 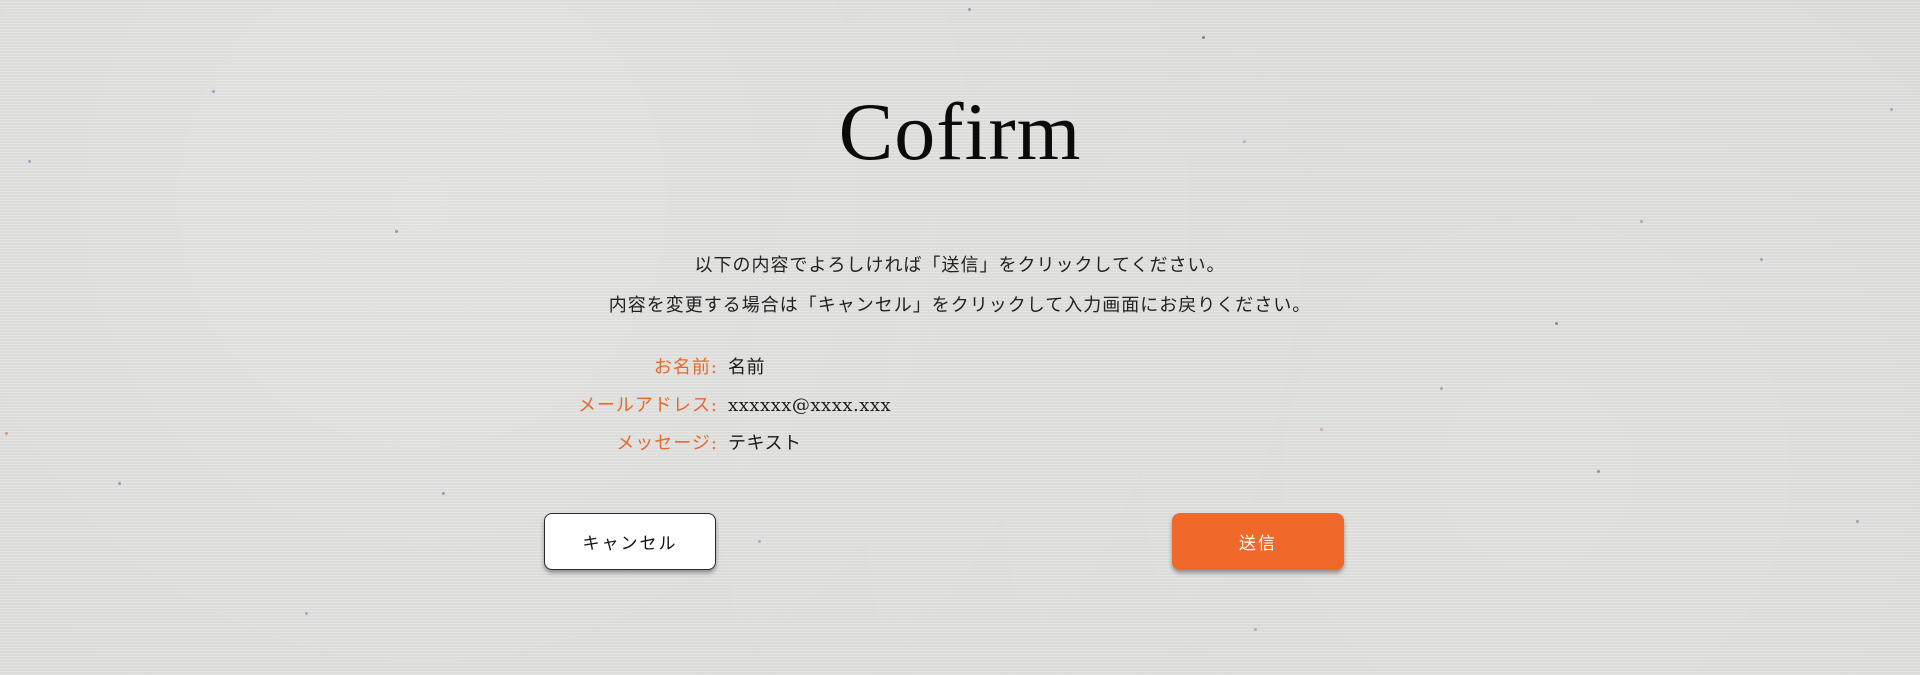 I want to click on page-title: Cofirm, so click(x=960, y=131).